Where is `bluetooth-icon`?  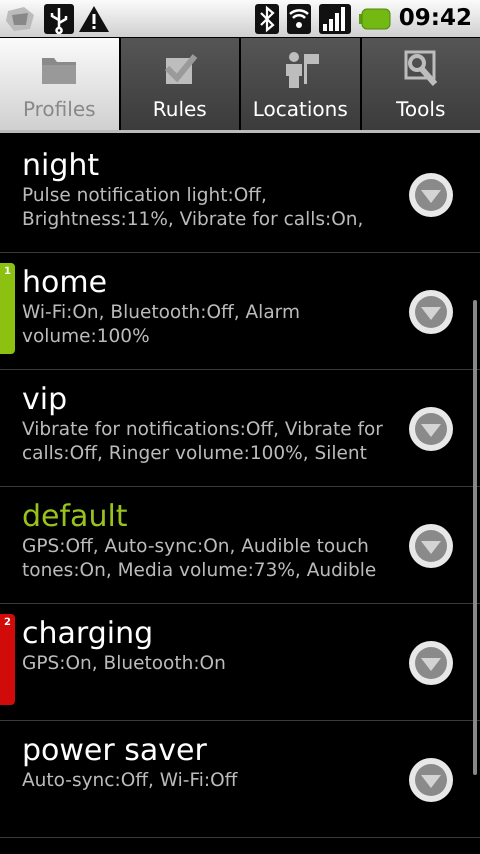
bluetooth-icon is located at coordinates (266, 19).